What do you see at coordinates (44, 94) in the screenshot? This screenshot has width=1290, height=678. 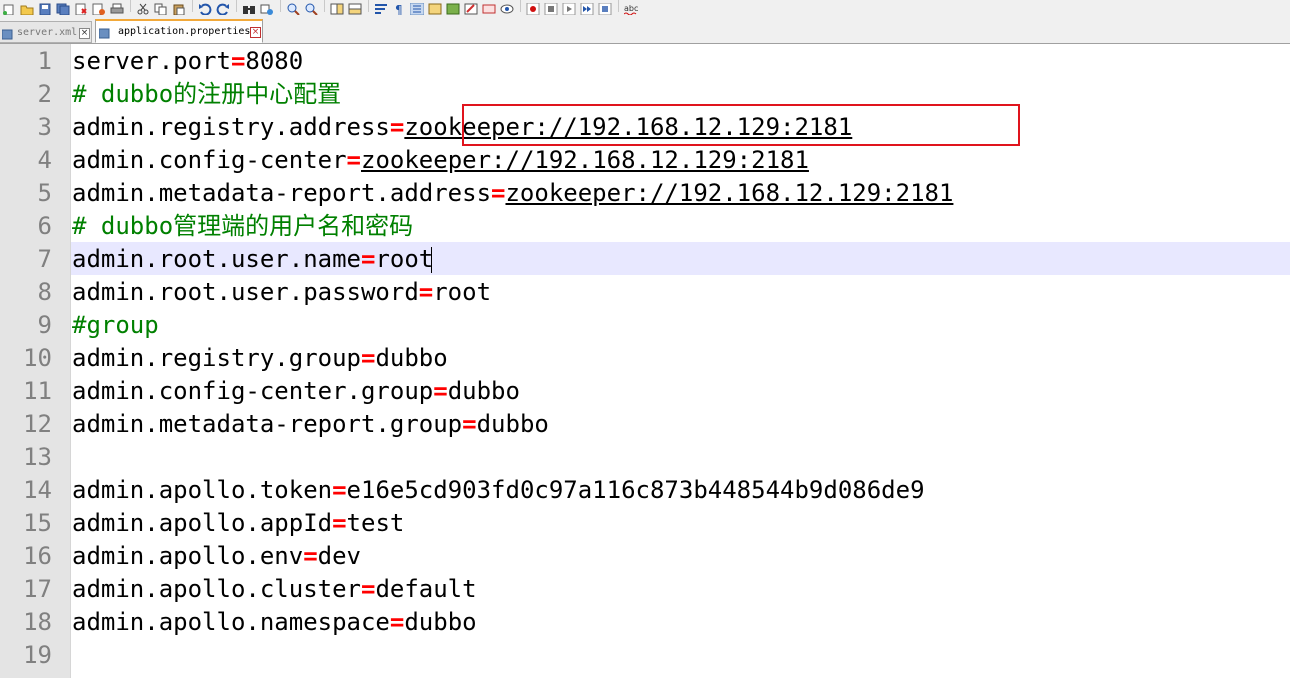 I see `line-number: 2` at bounding box center [44, 94].